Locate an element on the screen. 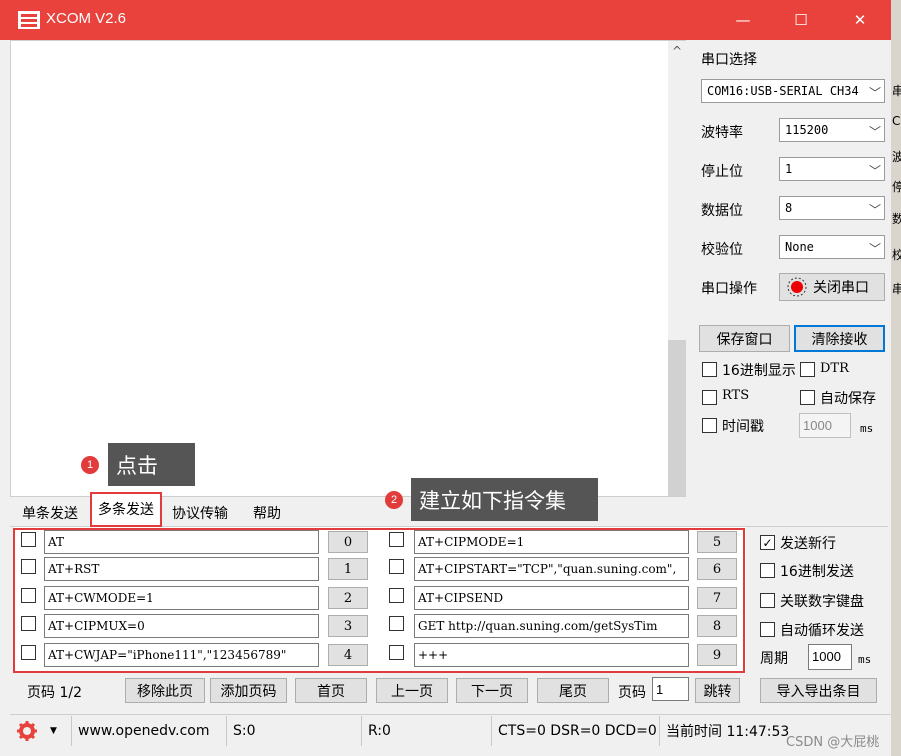  maximize-icon: ☐ is located at coordinates (801, 20).